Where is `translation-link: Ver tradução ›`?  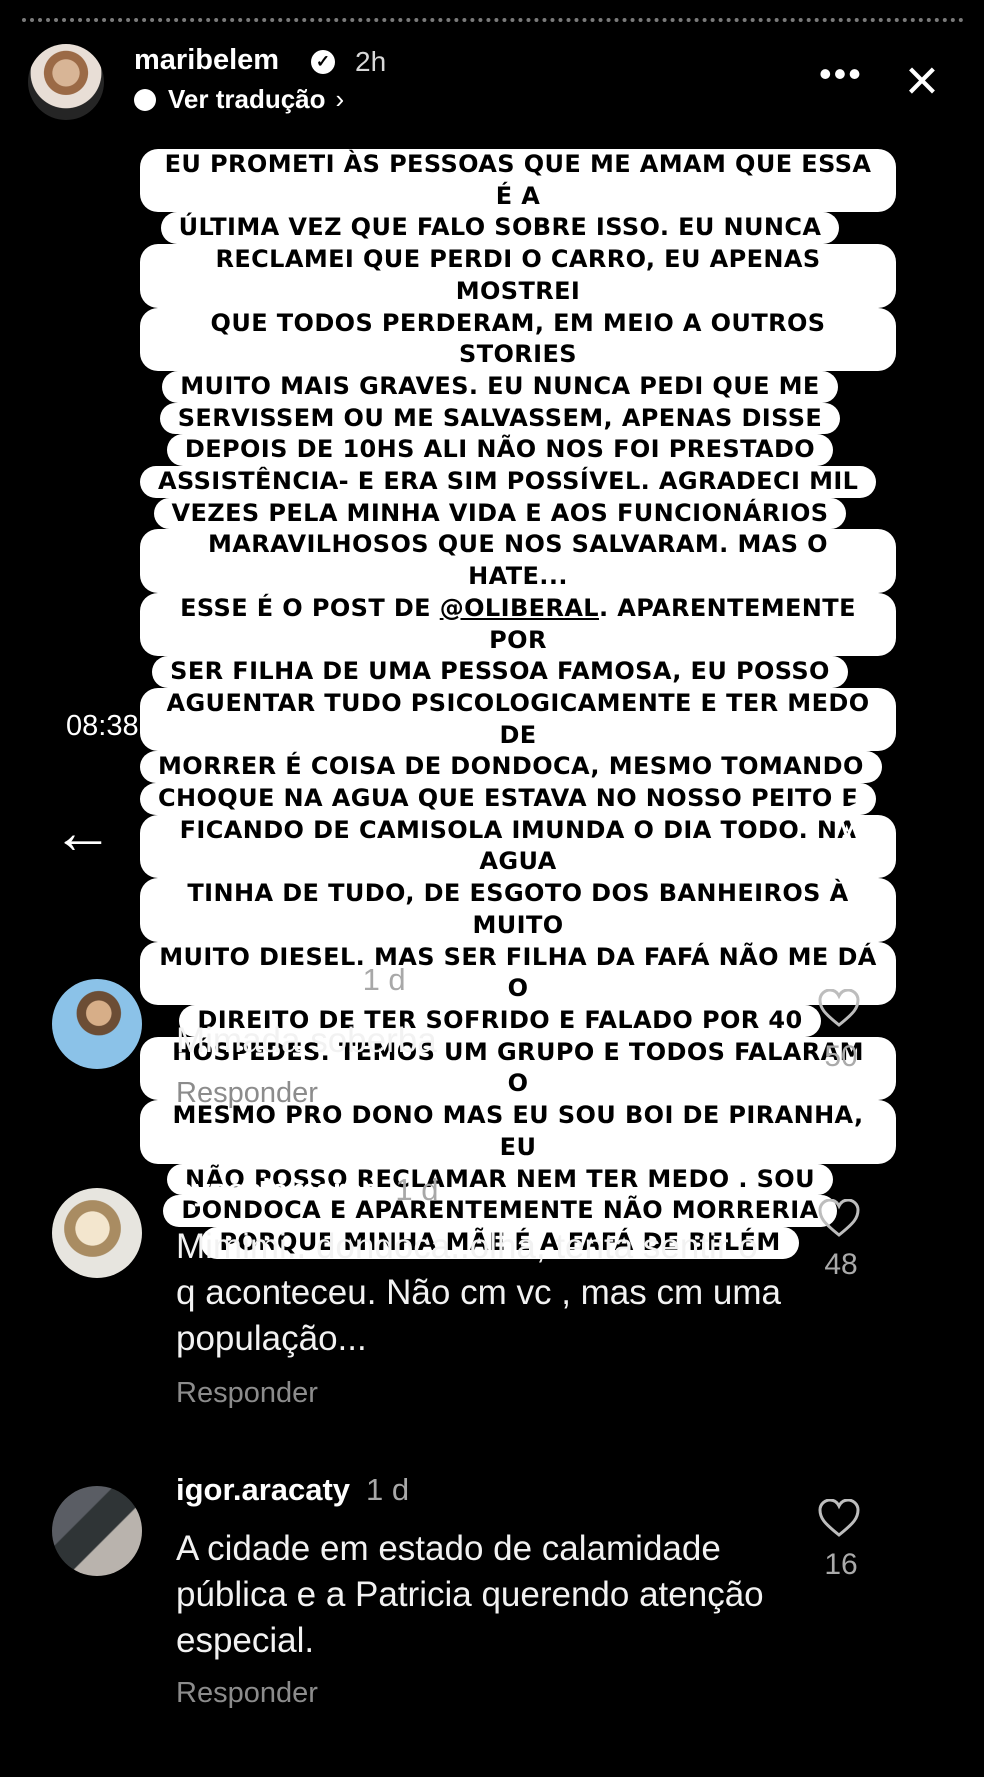
translation-link: Ver tradução › is located at coordinates (239, 99).